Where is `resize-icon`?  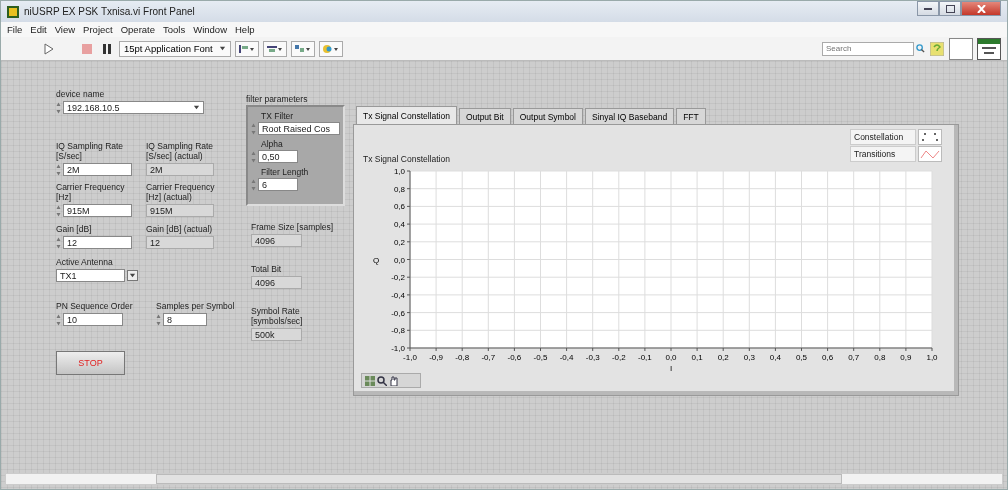 resize-icon is located at coordinates (302, 48).